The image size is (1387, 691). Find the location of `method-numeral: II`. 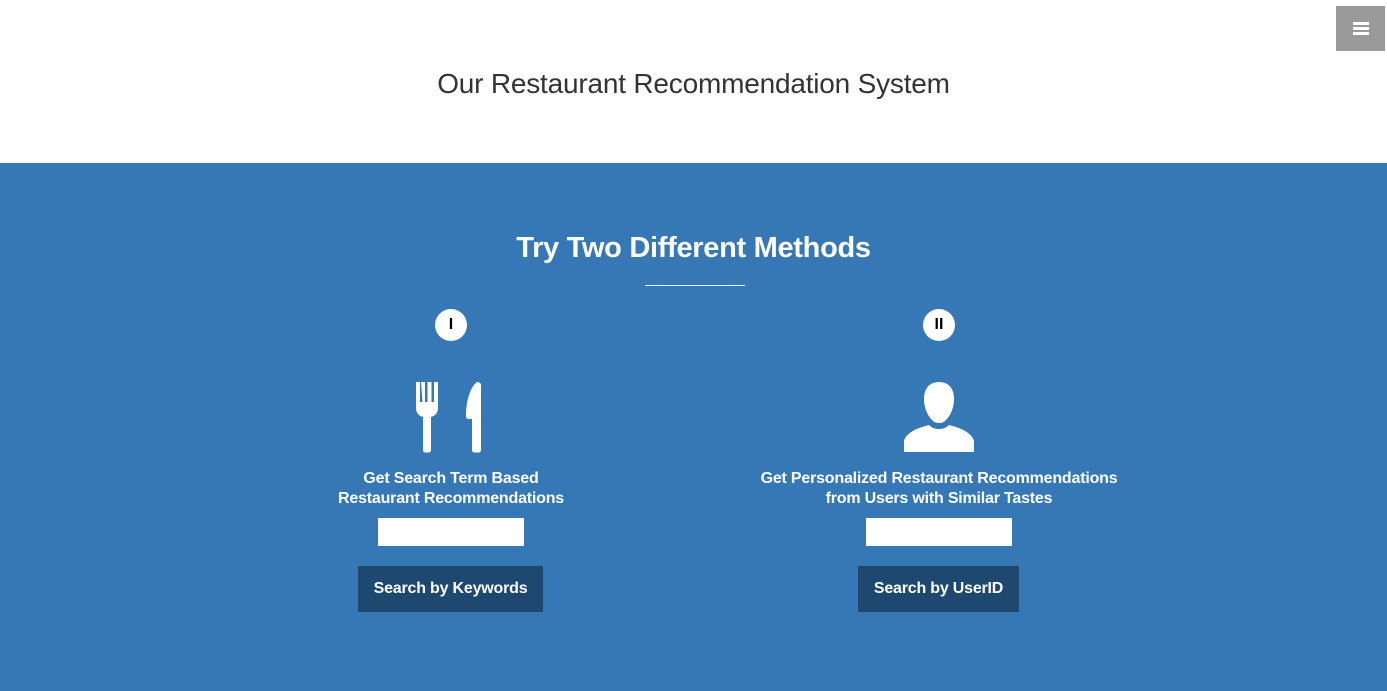

method-numeral: II is located at coordinates (939, 325).